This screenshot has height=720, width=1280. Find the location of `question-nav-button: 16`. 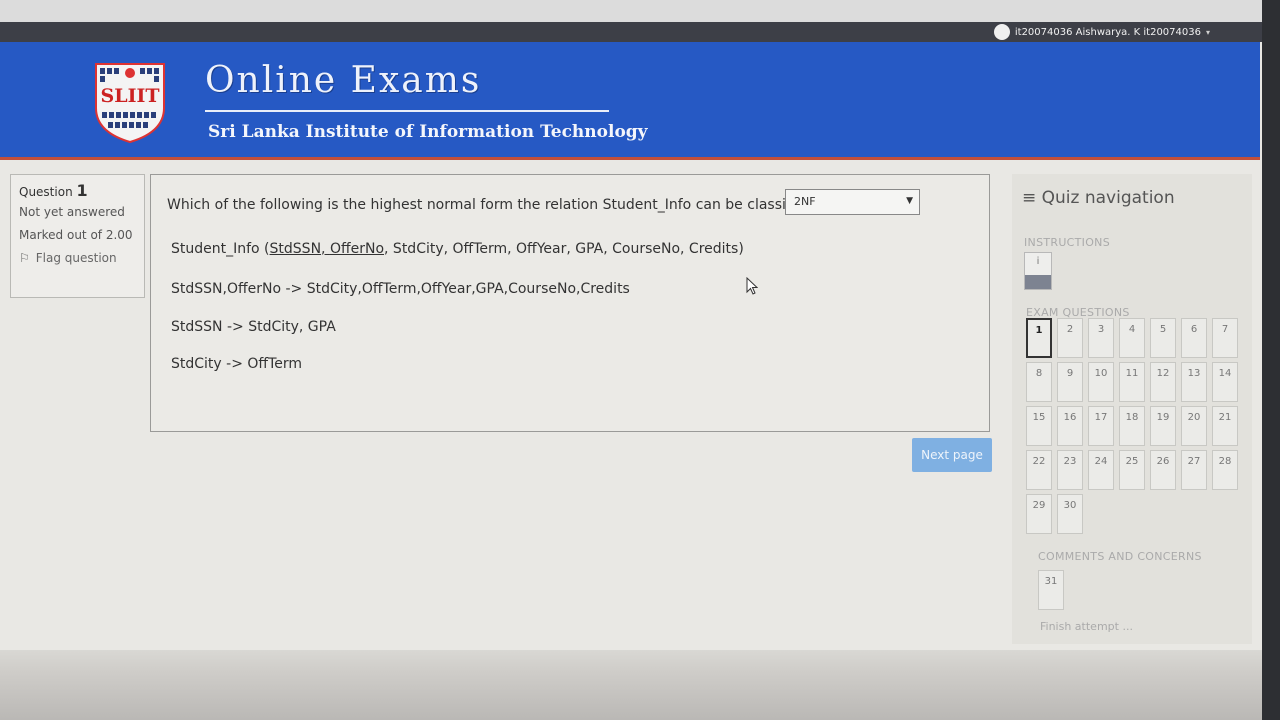

question-nav-button: 16 is located at coordinates (1070, 426).